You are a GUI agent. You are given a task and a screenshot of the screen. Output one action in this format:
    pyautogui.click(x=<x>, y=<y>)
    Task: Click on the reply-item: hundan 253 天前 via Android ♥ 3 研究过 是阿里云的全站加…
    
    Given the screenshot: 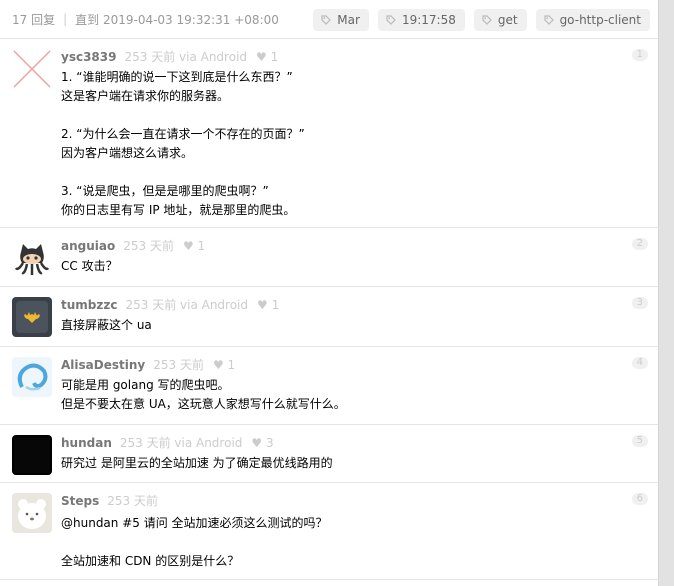 What is the action you would take?
    pyautogui.click(x=329, y=454)
    